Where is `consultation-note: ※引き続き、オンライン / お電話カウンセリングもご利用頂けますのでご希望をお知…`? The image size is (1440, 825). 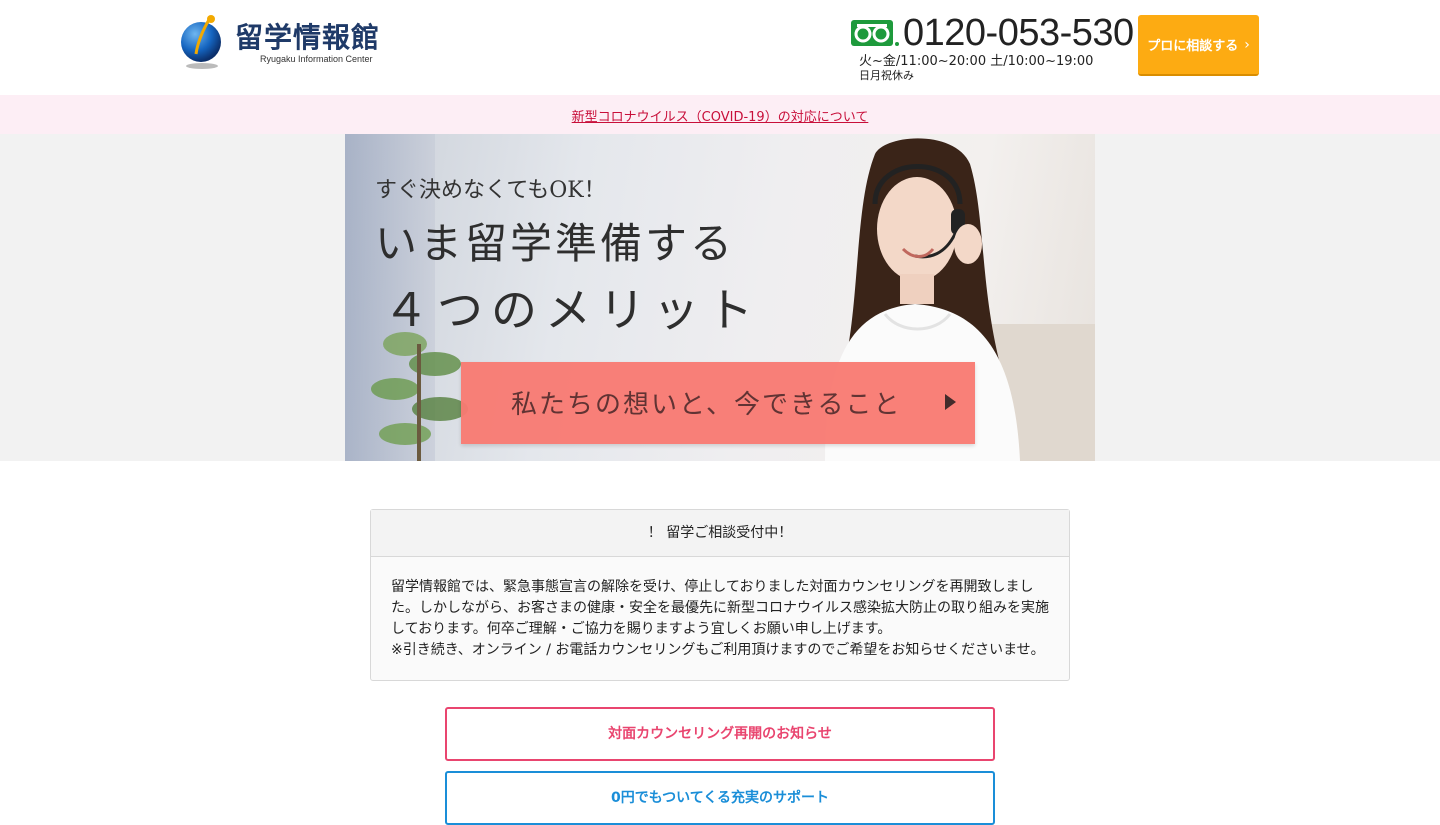
consultation-note: ※引き続き、オンライン / お電話カウンセリングもご利用頂けますのでご希望をお知… is located at coordinates (718, 650).